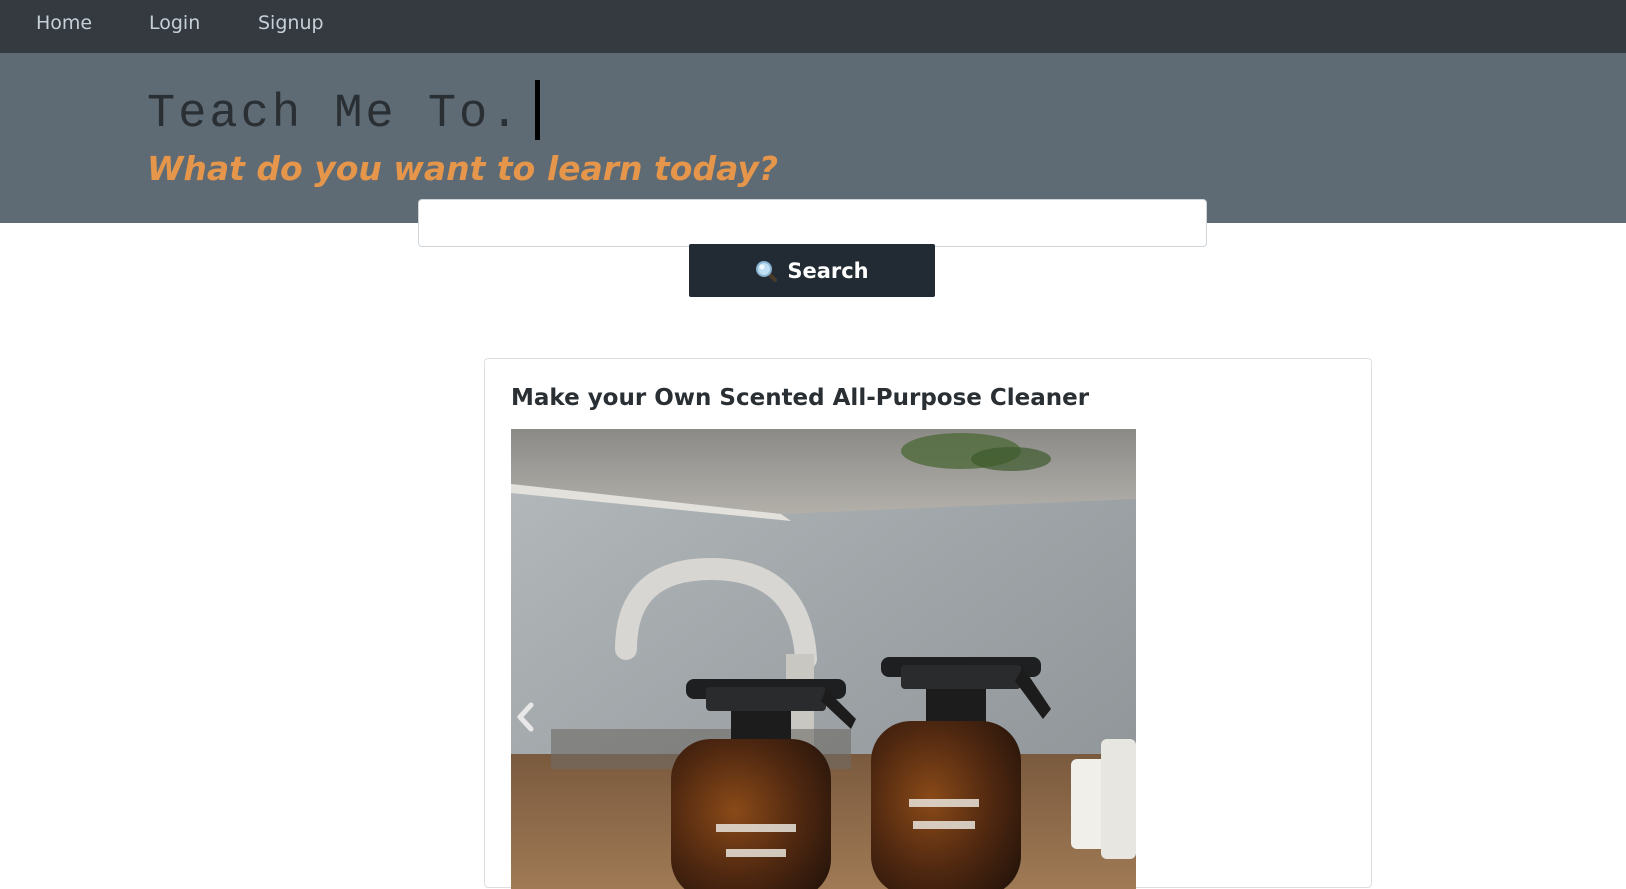 This screenshot has width=1626, height=889. Describe the element at coordinates (291, 23) in the screenshot. I see `nav-link-signup: Signup` at that location.